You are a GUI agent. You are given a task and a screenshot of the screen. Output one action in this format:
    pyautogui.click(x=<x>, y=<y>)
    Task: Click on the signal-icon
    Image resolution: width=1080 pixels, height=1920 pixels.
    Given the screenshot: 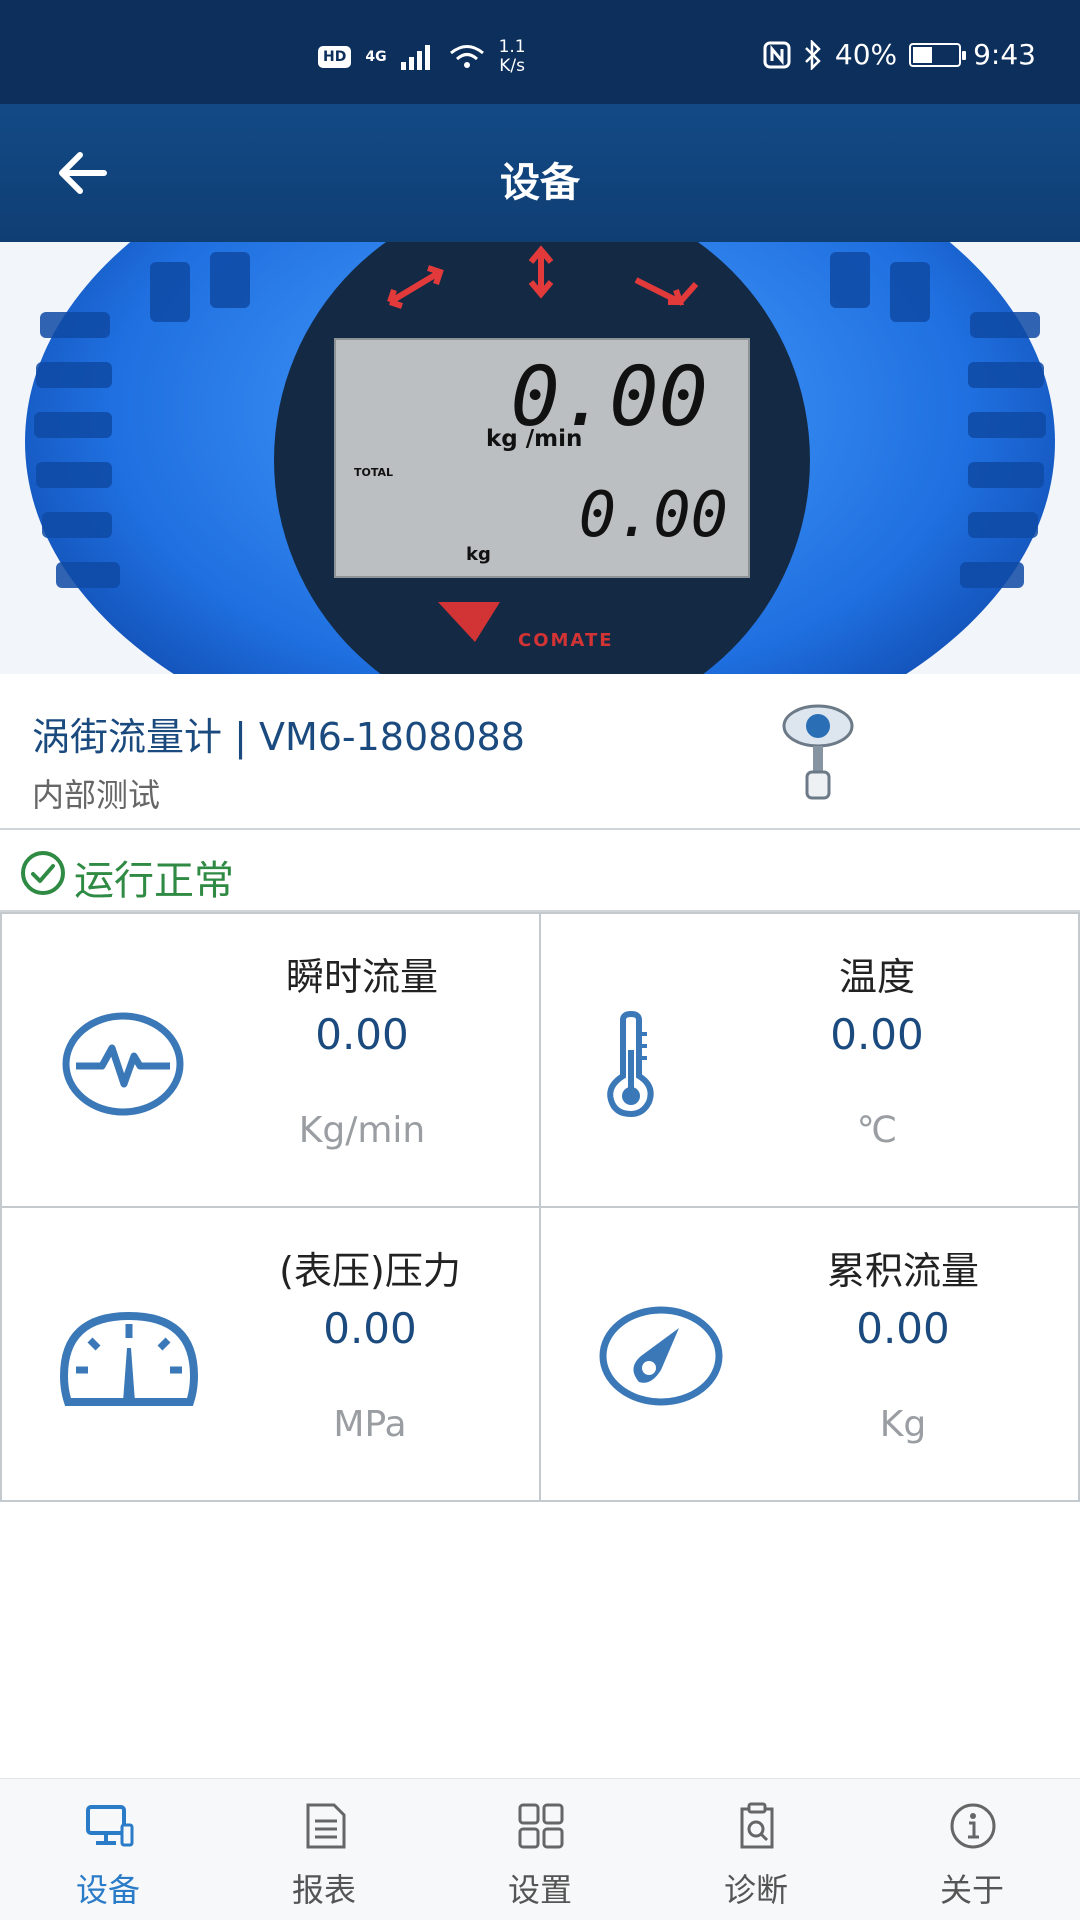 What is the action you would take?
    pyautogui.click(x=415, y=57)
    